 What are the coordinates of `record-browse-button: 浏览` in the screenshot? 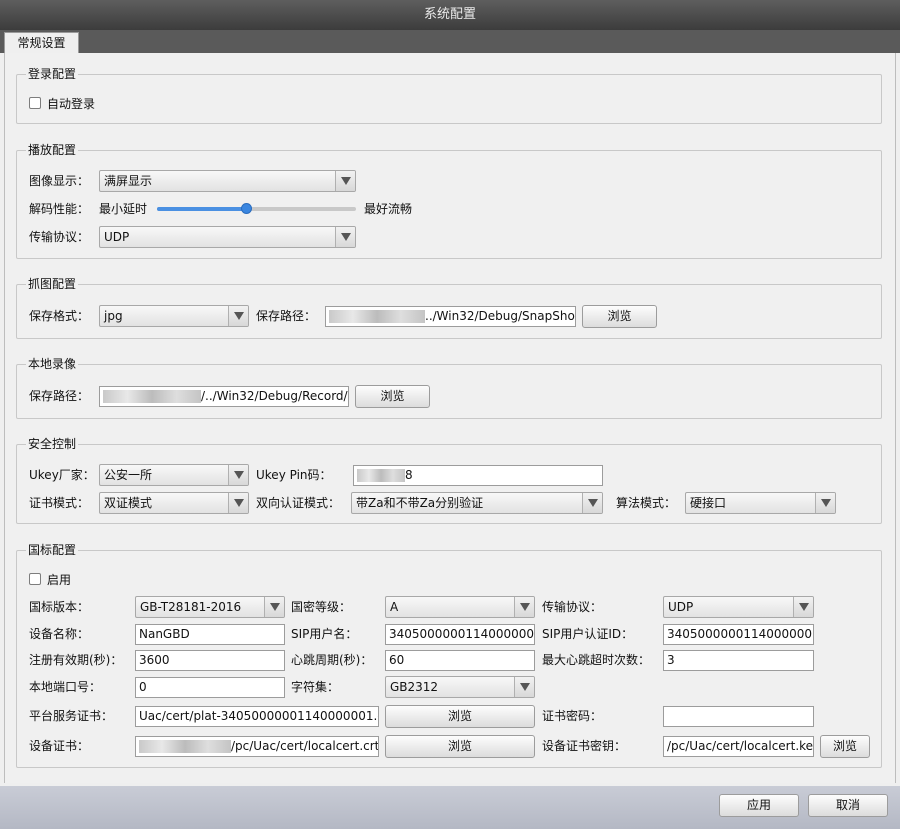 It's located at (392, 396).